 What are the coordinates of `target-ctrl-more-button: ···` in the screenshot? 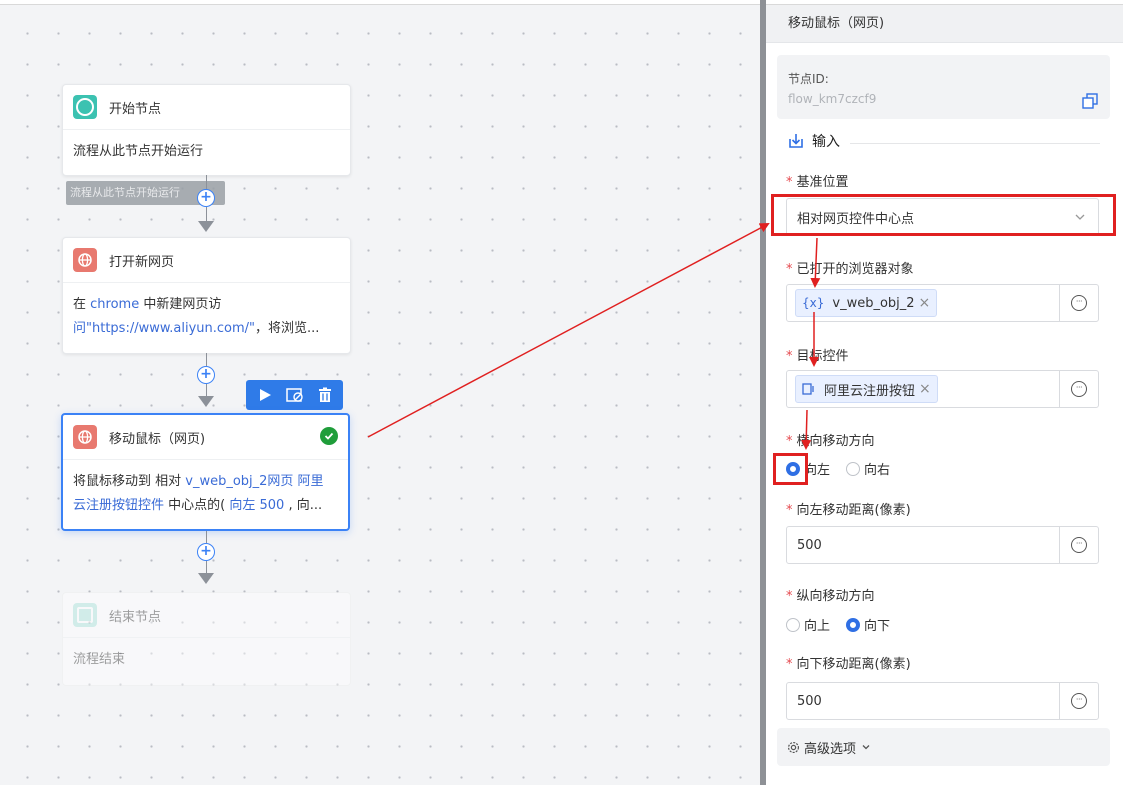 It's located at (1078, 389).